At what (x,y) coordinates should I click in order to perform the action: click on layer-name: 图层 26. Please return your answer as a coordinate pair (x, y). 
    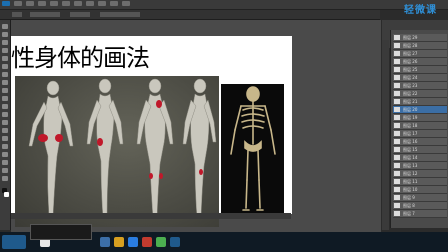
    Looking at the image, I should click on (410, 61).